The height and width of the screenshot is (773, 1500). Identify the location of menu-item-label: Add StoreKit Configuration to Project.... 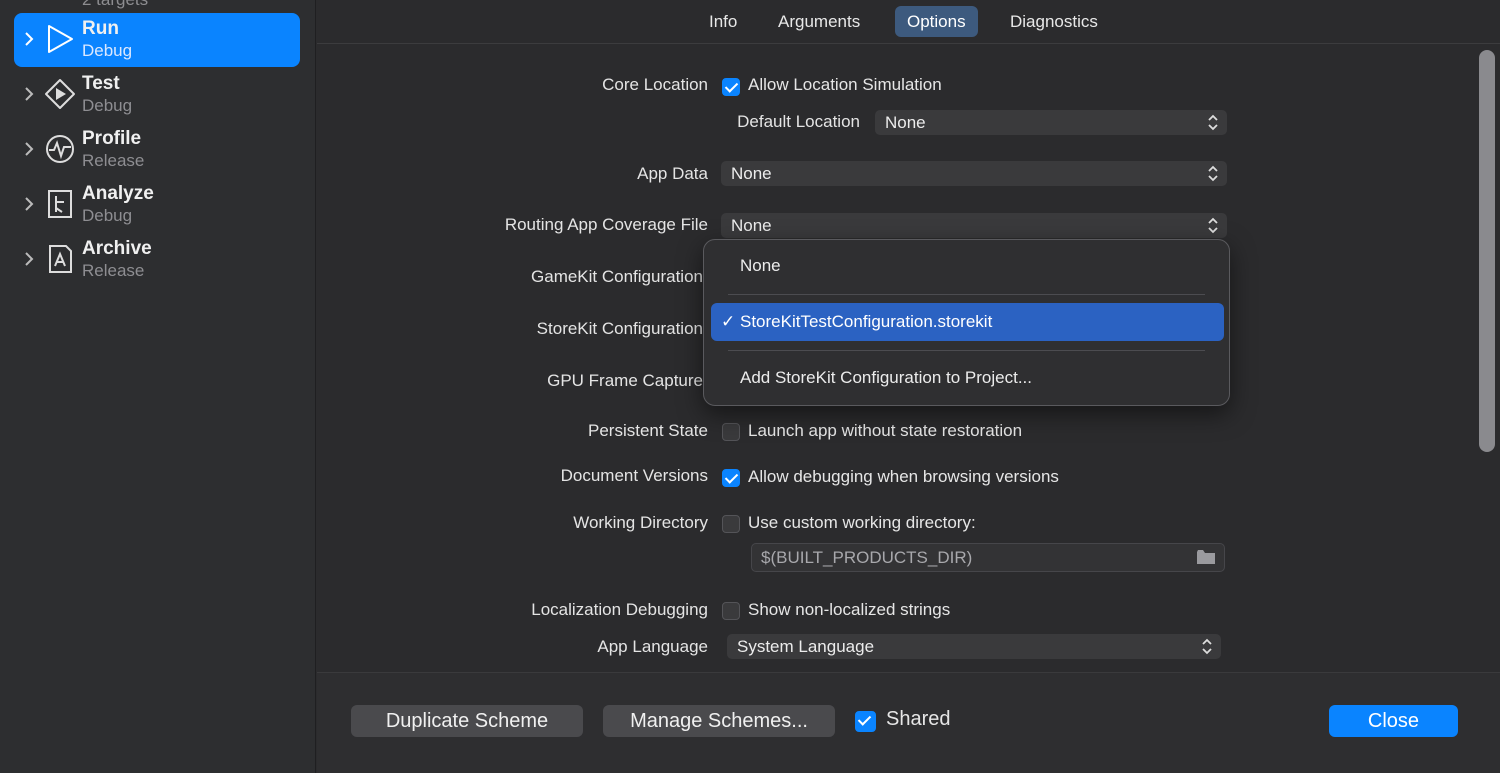
(886, 377).